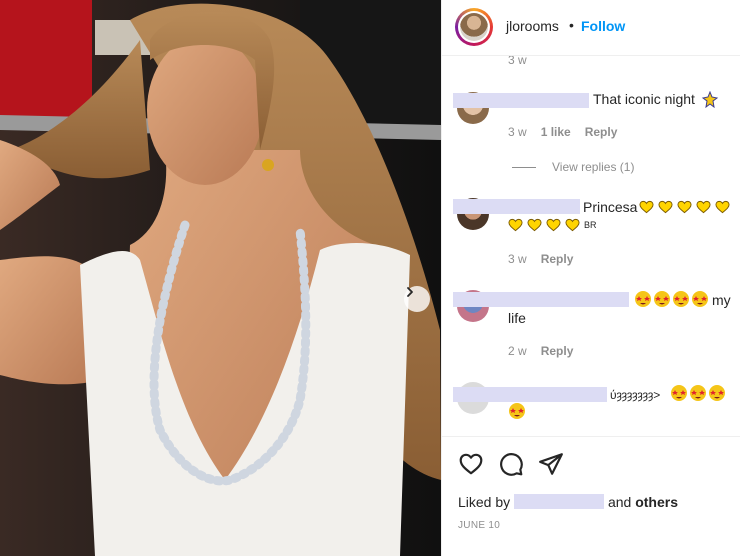  I want to click on heart-icon, so click(471, 464).